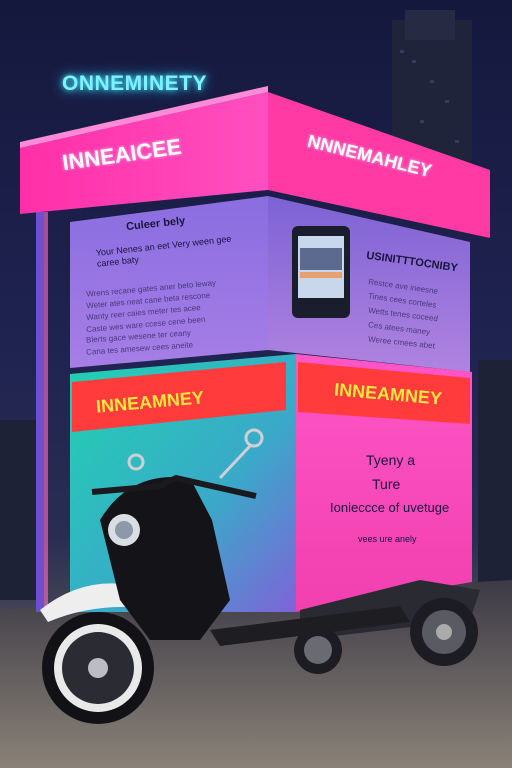 The image size is (512, 768). What do you see at coordinates (387, 539) in the screenshot?
I see `lower-panel-line-4: vees ure anely` at bounding box center [387, 539].